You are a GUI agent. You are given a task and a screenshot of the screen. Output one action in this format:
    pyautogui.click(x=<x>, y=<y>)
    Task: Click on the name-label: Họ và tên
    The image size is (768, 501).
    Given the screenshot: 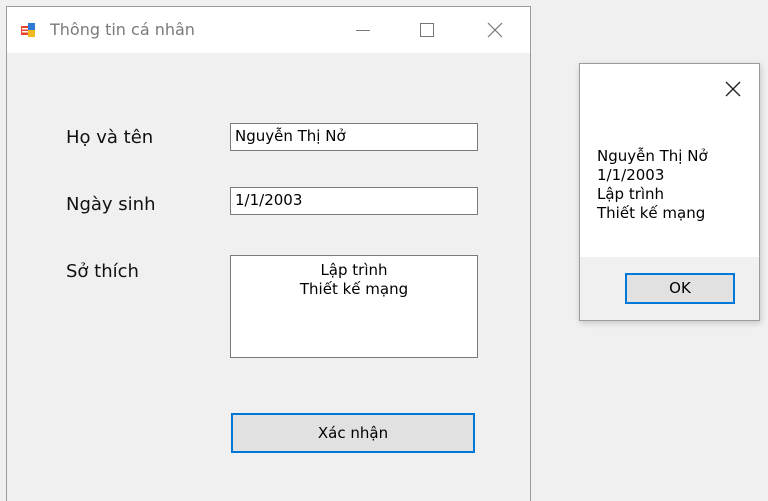 What is the action you would take?
    pyautogui.click(x=110, y=137)
    